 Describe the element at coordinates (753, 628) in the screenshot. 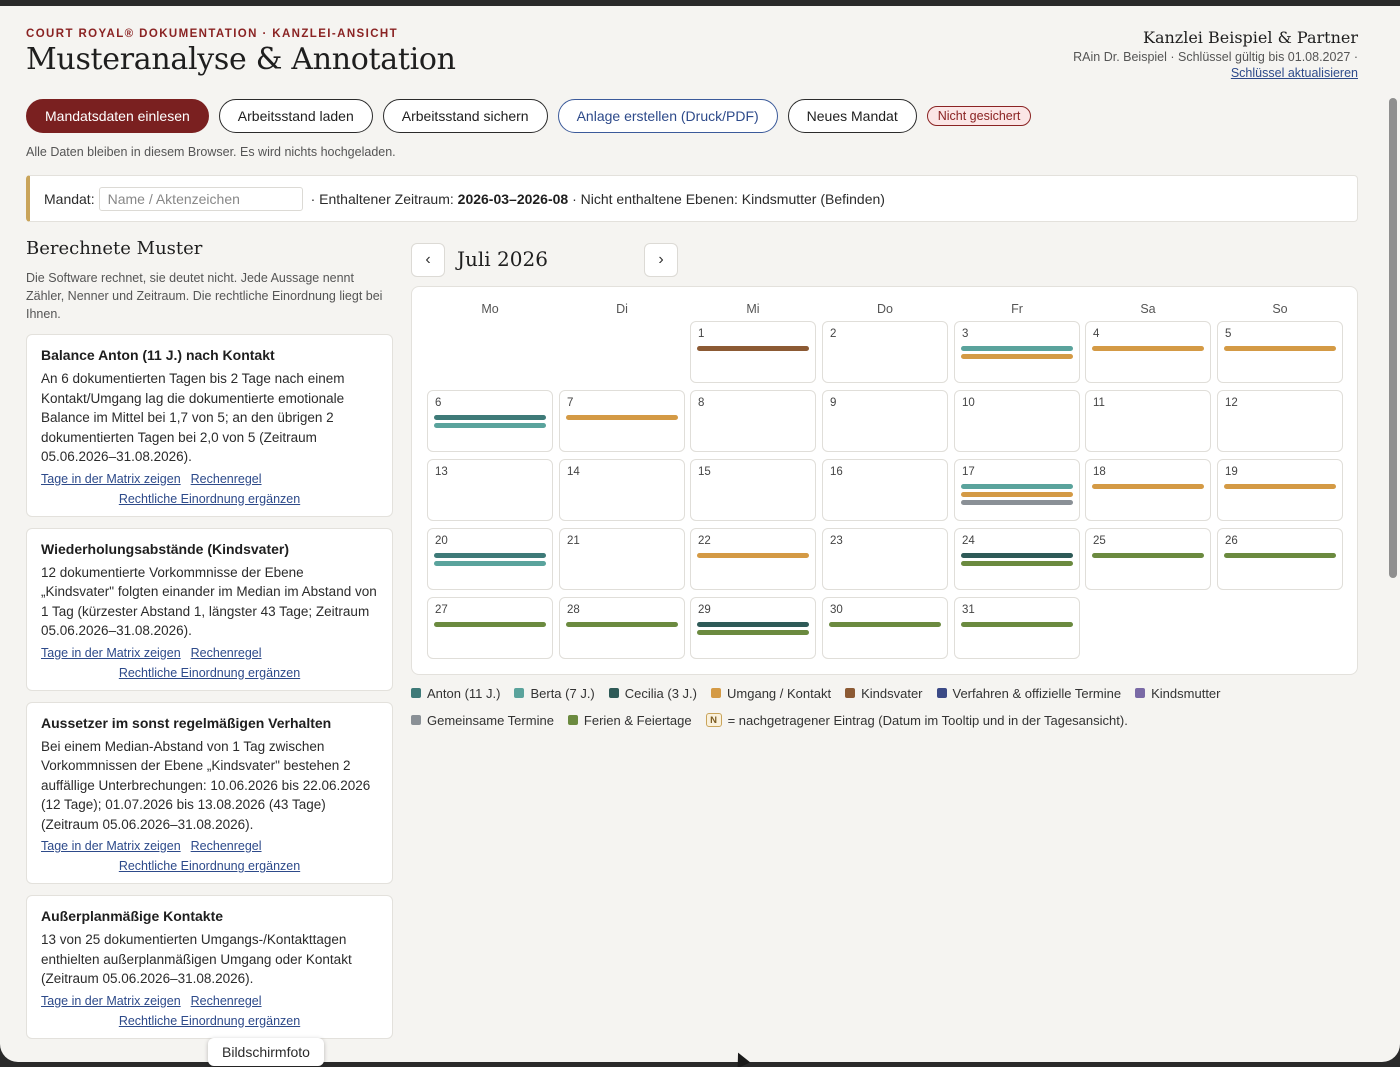

I see `calendar-day: 29` at that location.